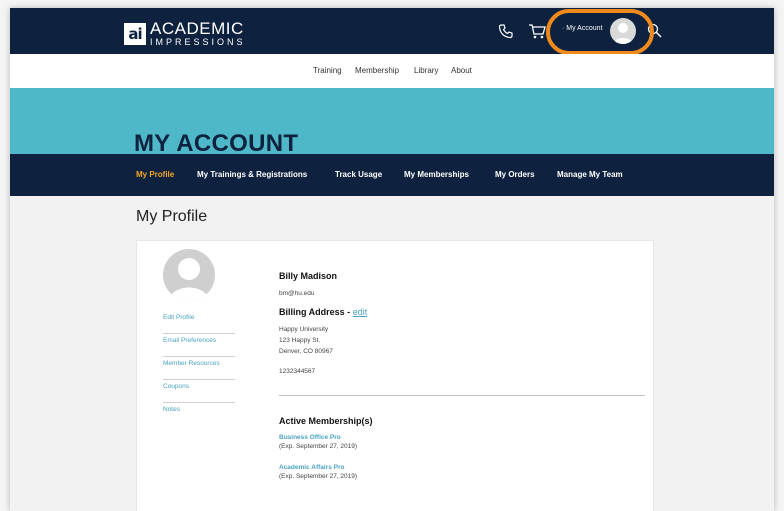 Image resolution: width=784 pixels, height=511 pixels. What do you see at coordinates (297, 371) in the screenshot?
I see `user-phone: 1232344567` at bounding box center [297, 371].